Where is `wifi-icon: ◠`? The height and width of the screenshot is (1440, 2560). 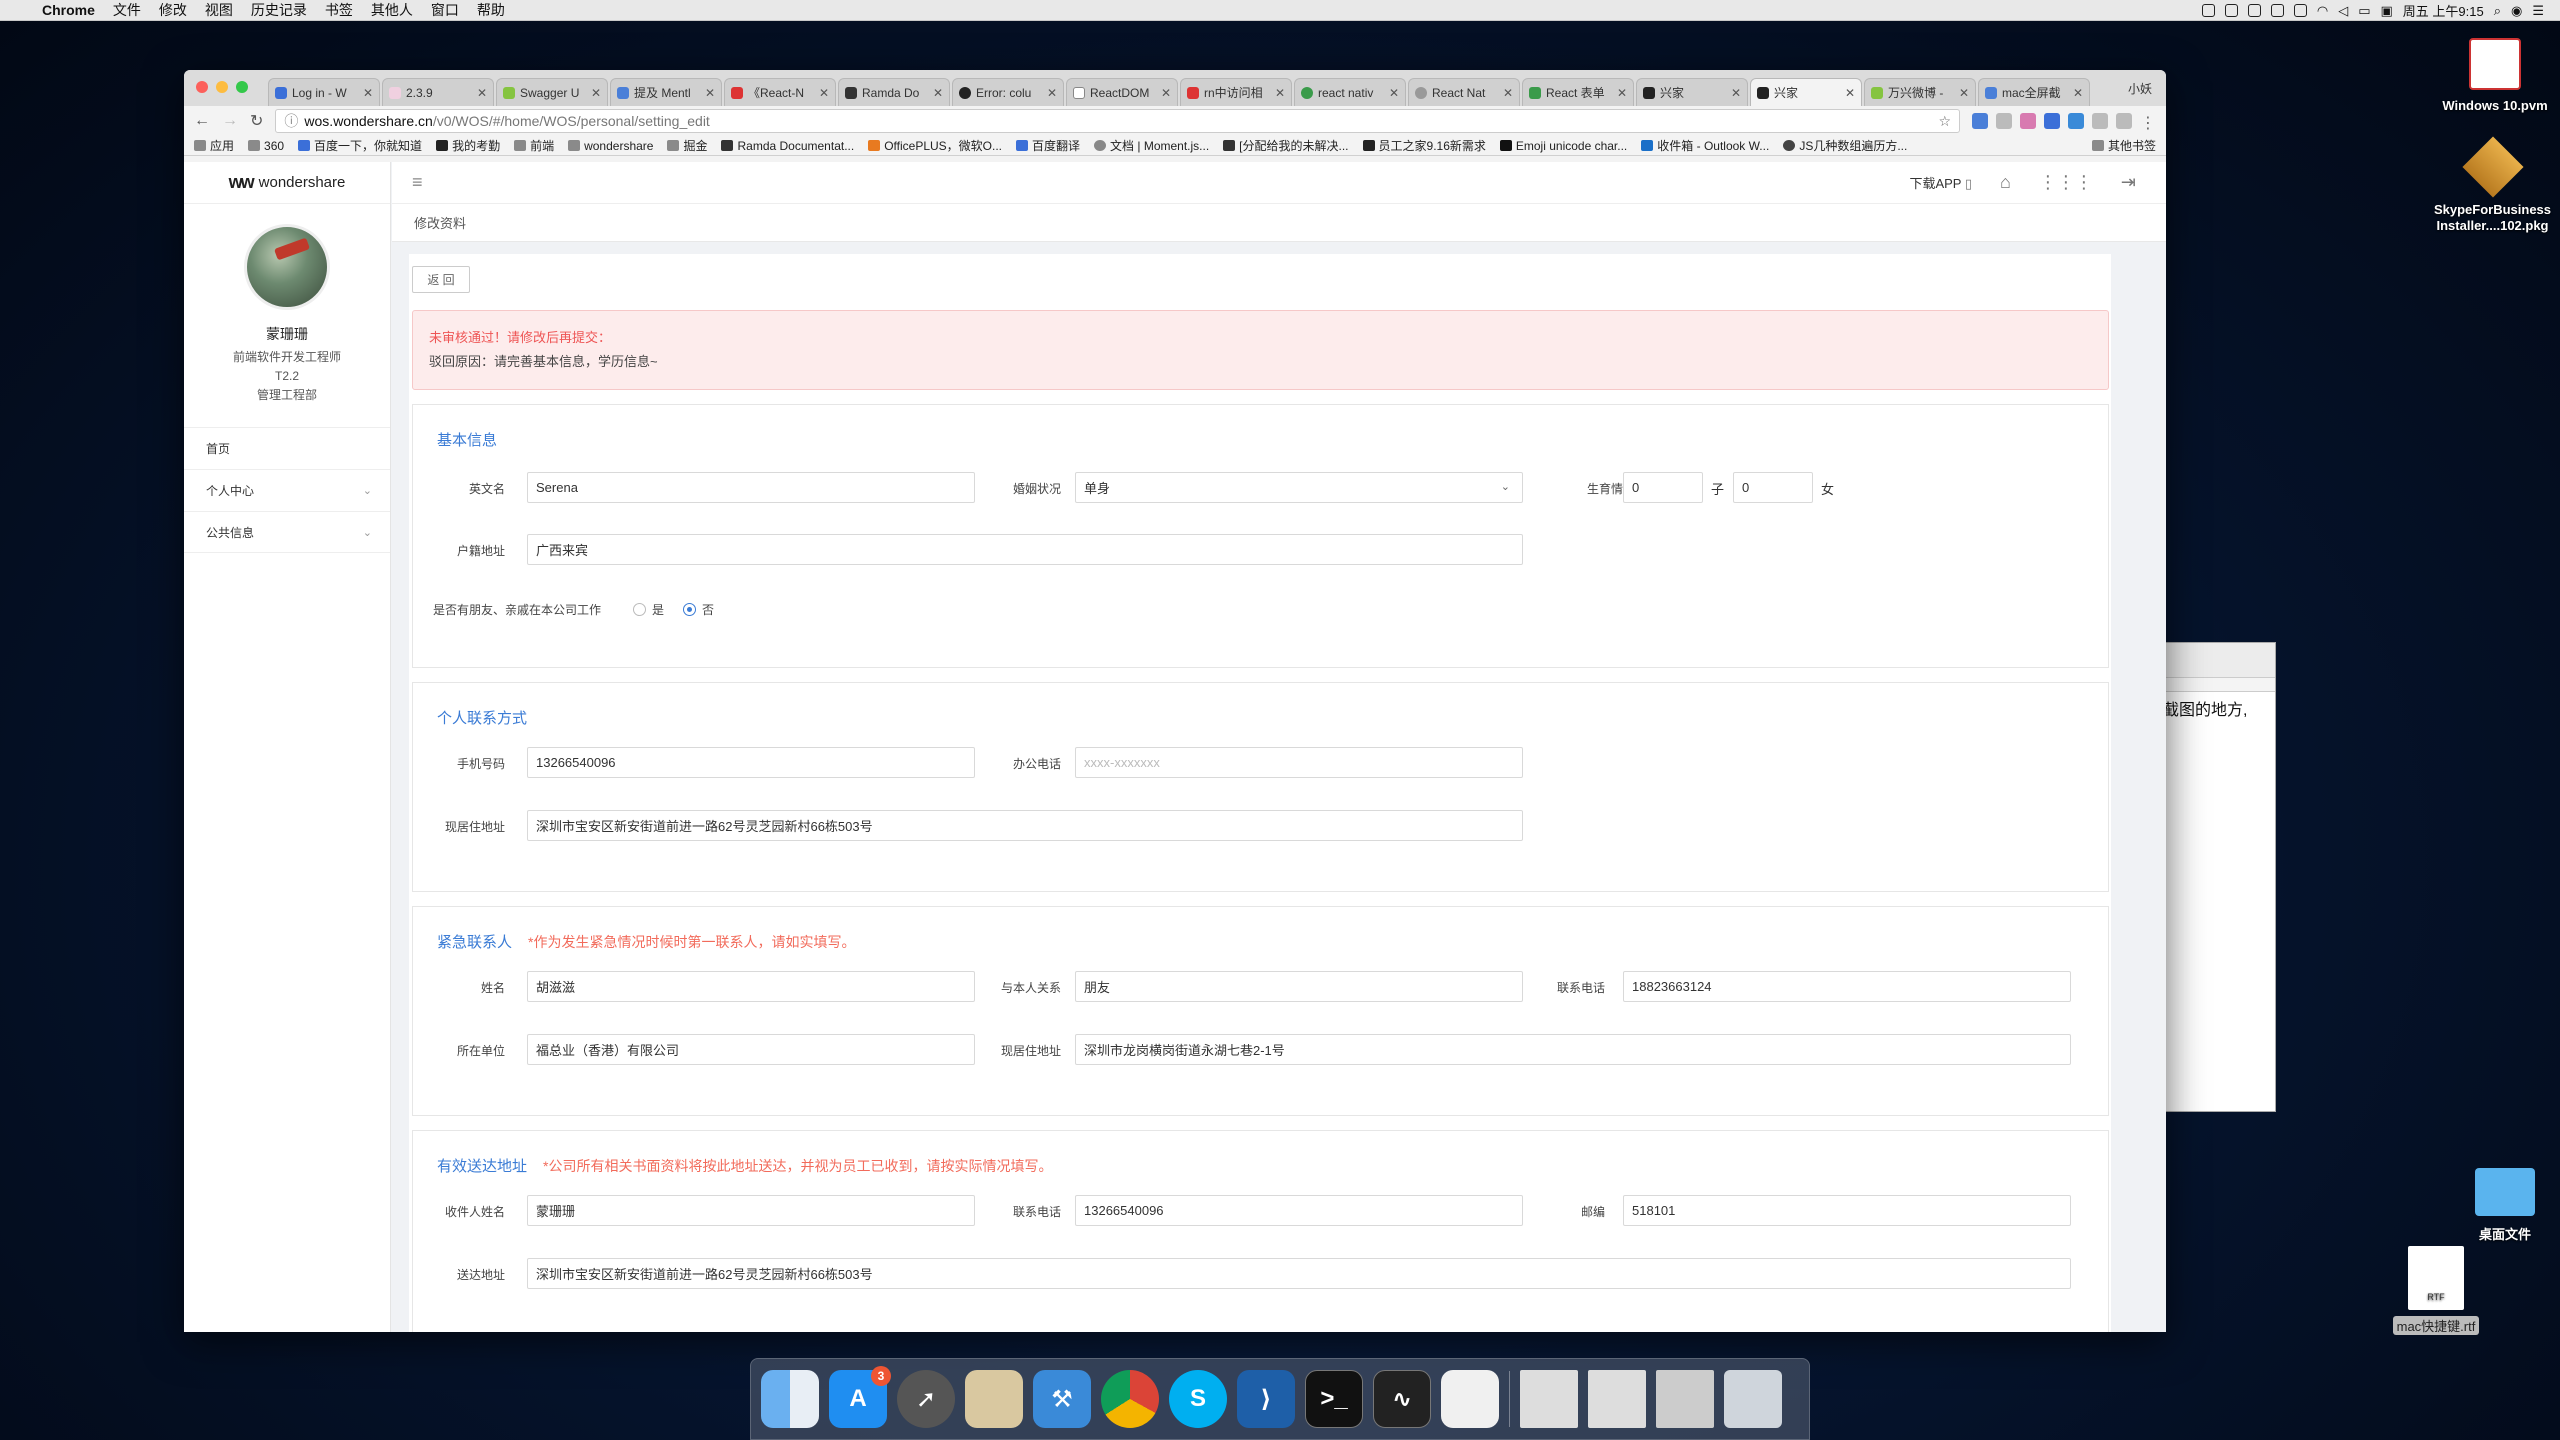
wifi-icon: ◠ is located at coordinates (2322, 11).